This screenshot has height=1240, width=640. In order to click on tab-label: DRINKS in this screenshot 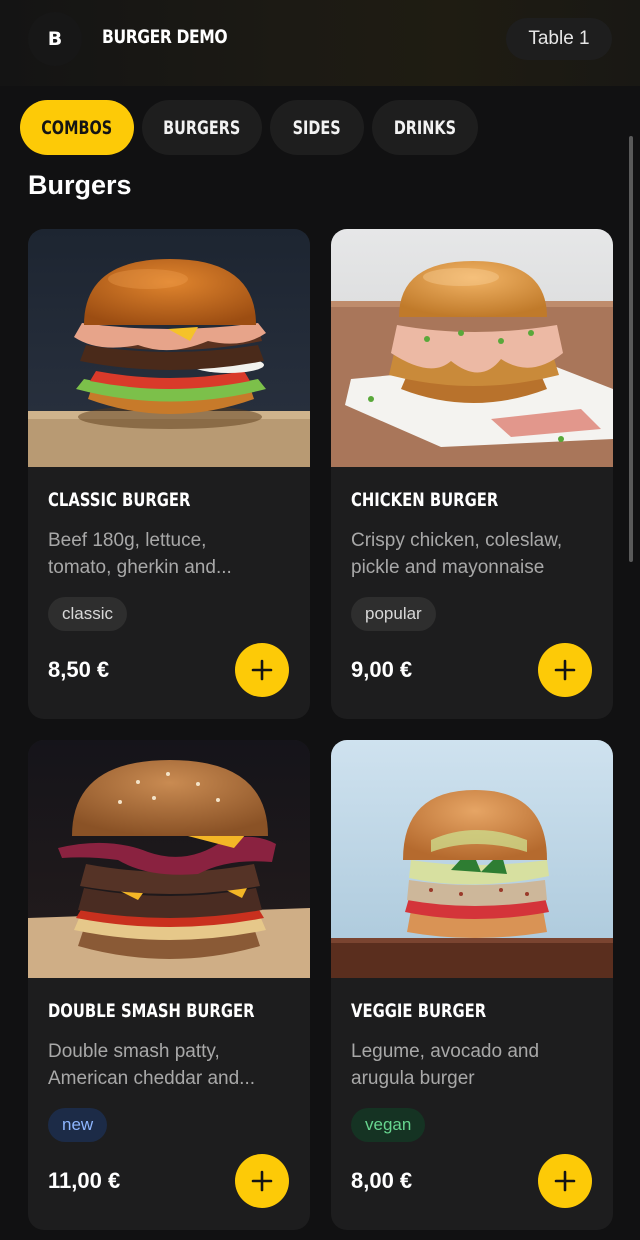, I will do `click(425, 127)`.